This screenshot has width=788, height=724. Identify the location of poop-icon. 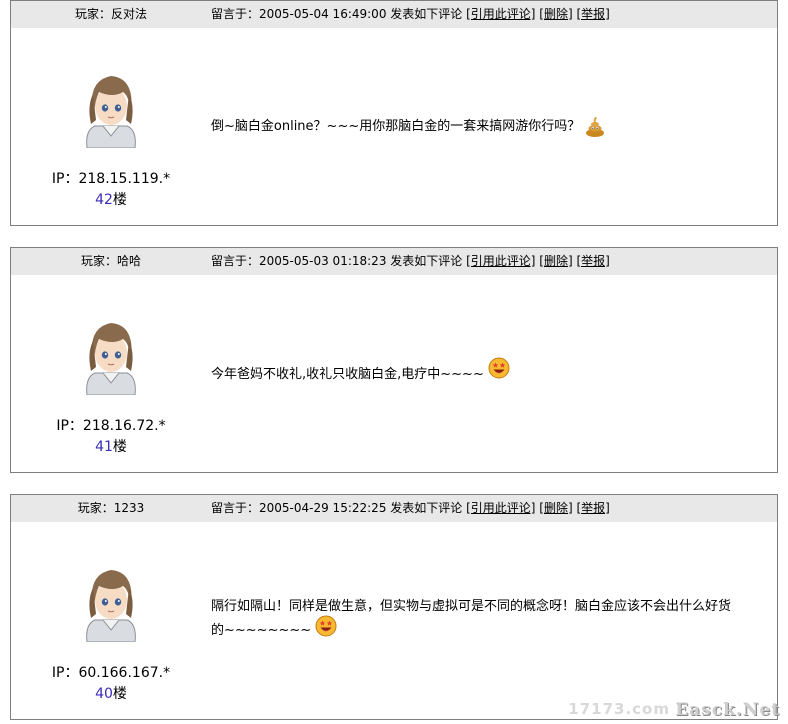
(595, 126).